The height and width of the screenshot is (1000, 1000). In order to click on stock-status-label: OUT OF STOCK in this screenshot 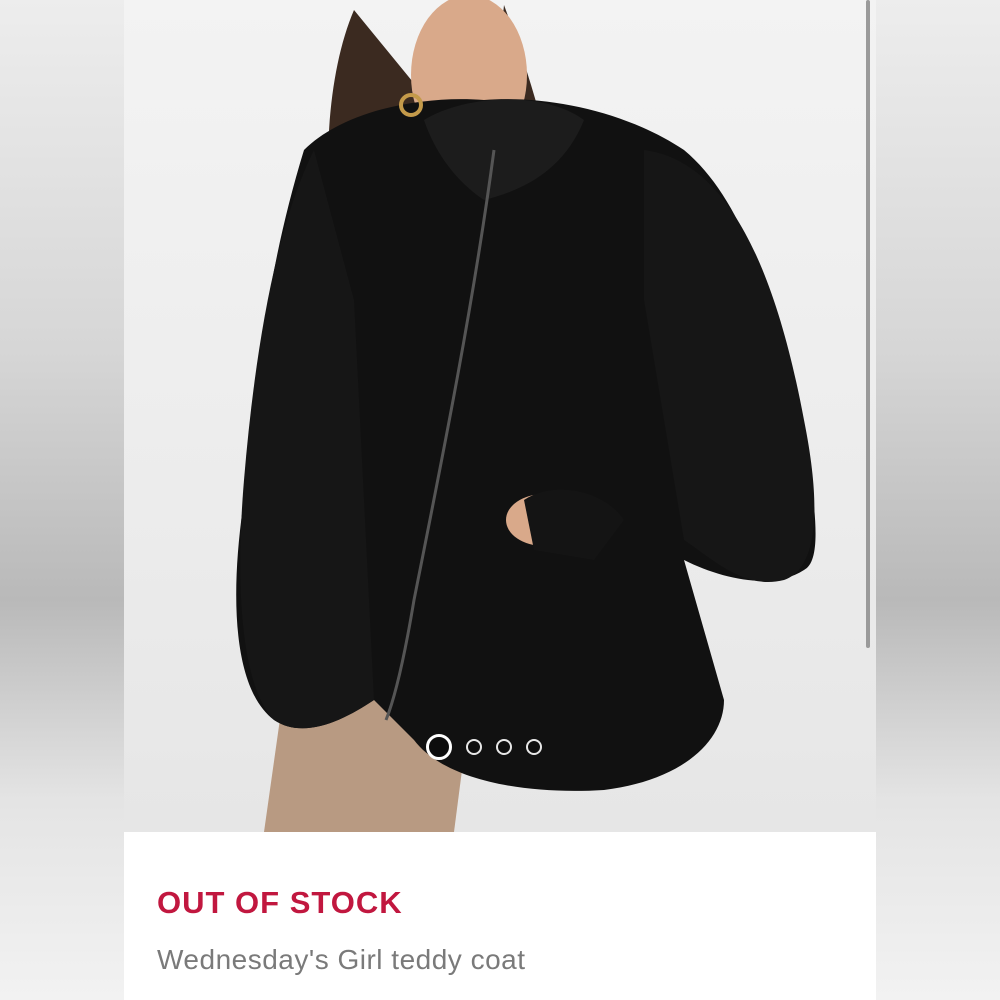, I will do `click(280, 902)`.